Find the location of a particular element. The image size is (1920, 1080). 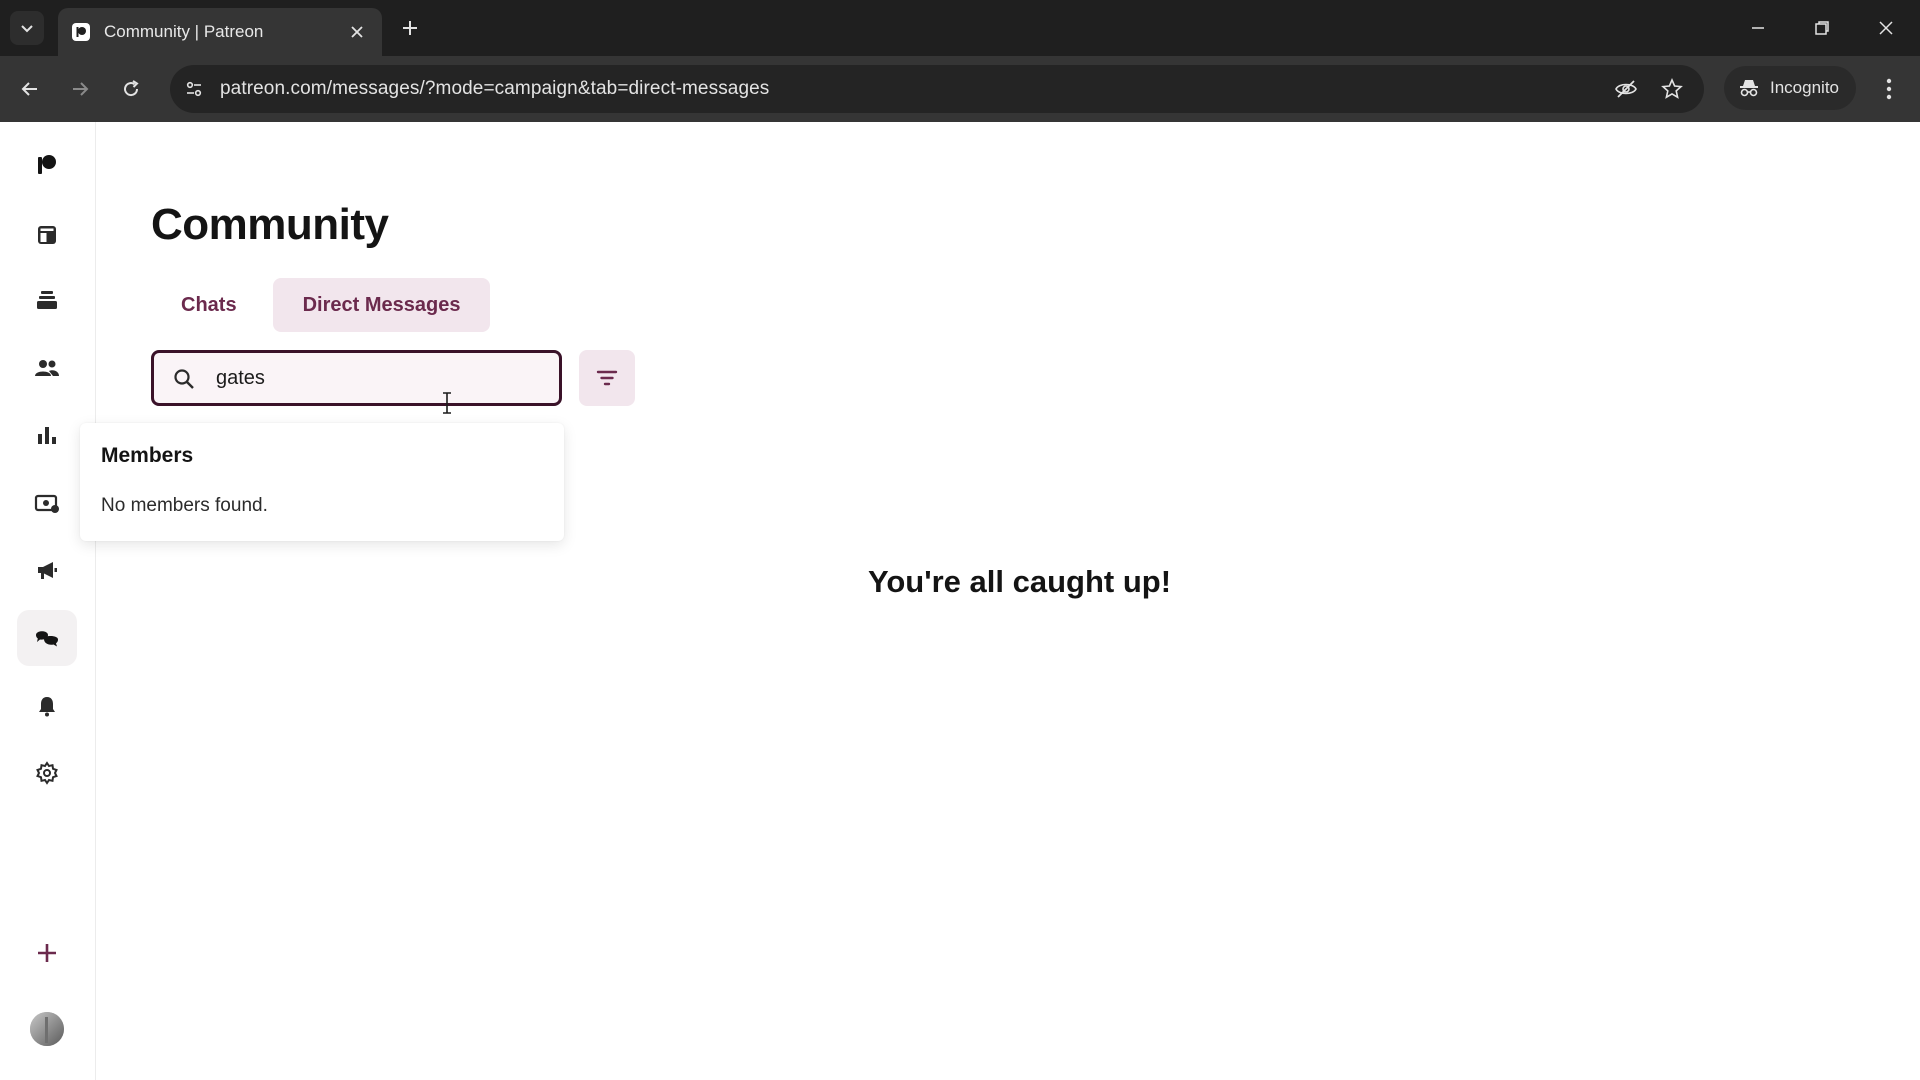

user-avatar is located at coordinates (47, 1029).